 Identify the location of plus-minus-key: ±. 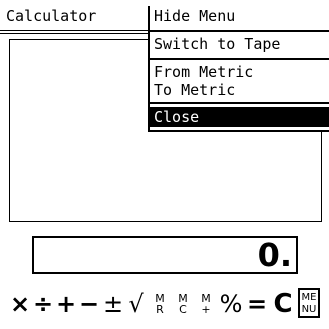
(113, 304).